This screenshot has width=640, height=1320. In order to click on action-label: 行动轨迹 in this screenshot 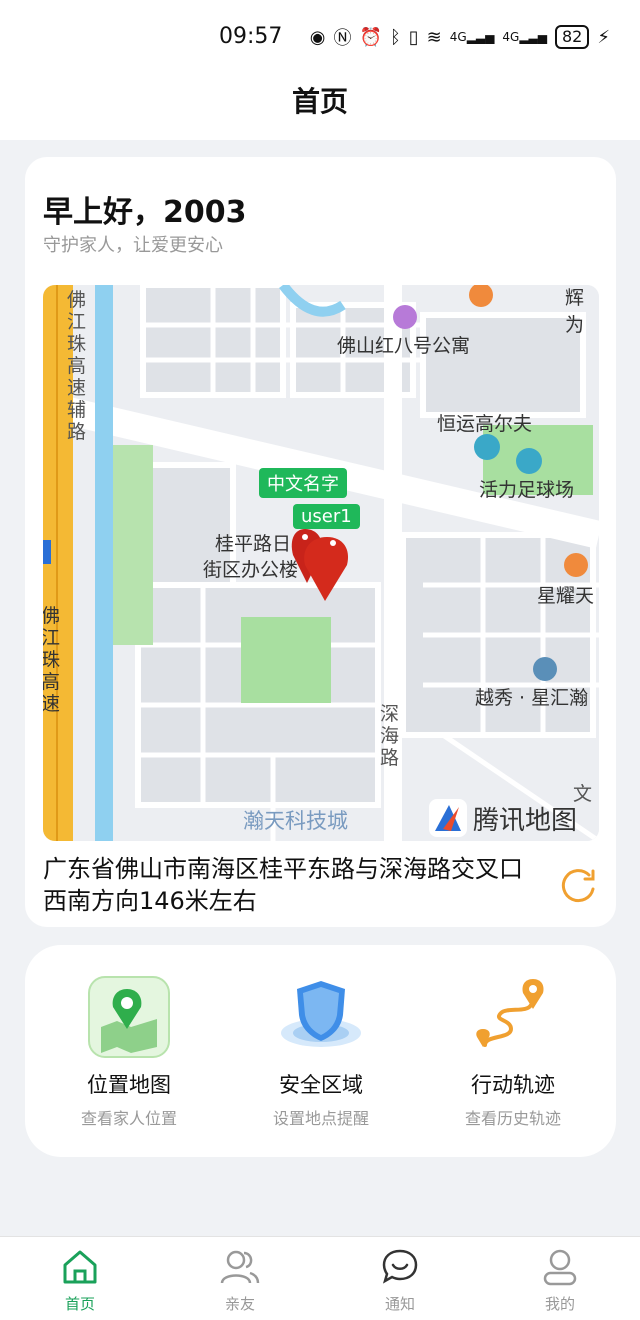, I will do `click(513, 1085)`.